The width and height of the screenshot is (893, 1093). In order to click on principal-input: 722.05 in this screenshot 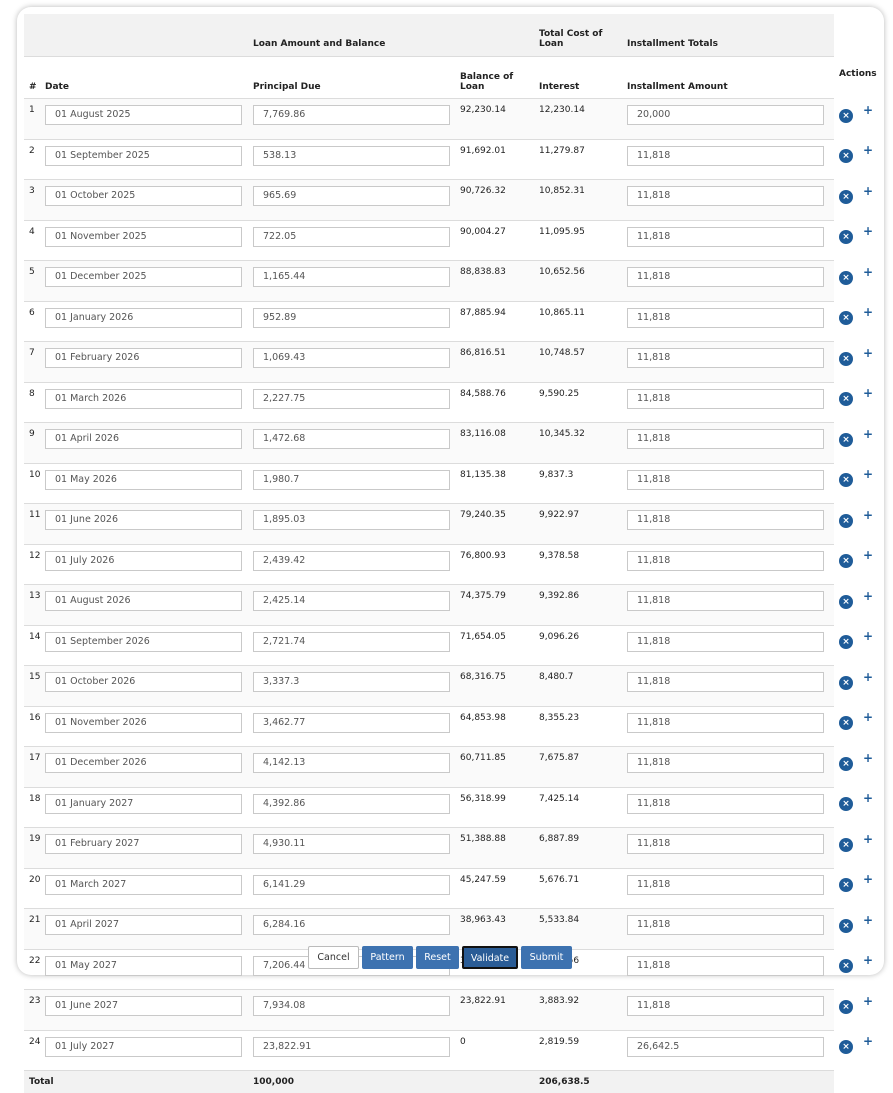, I will do `click(351, 237)`.